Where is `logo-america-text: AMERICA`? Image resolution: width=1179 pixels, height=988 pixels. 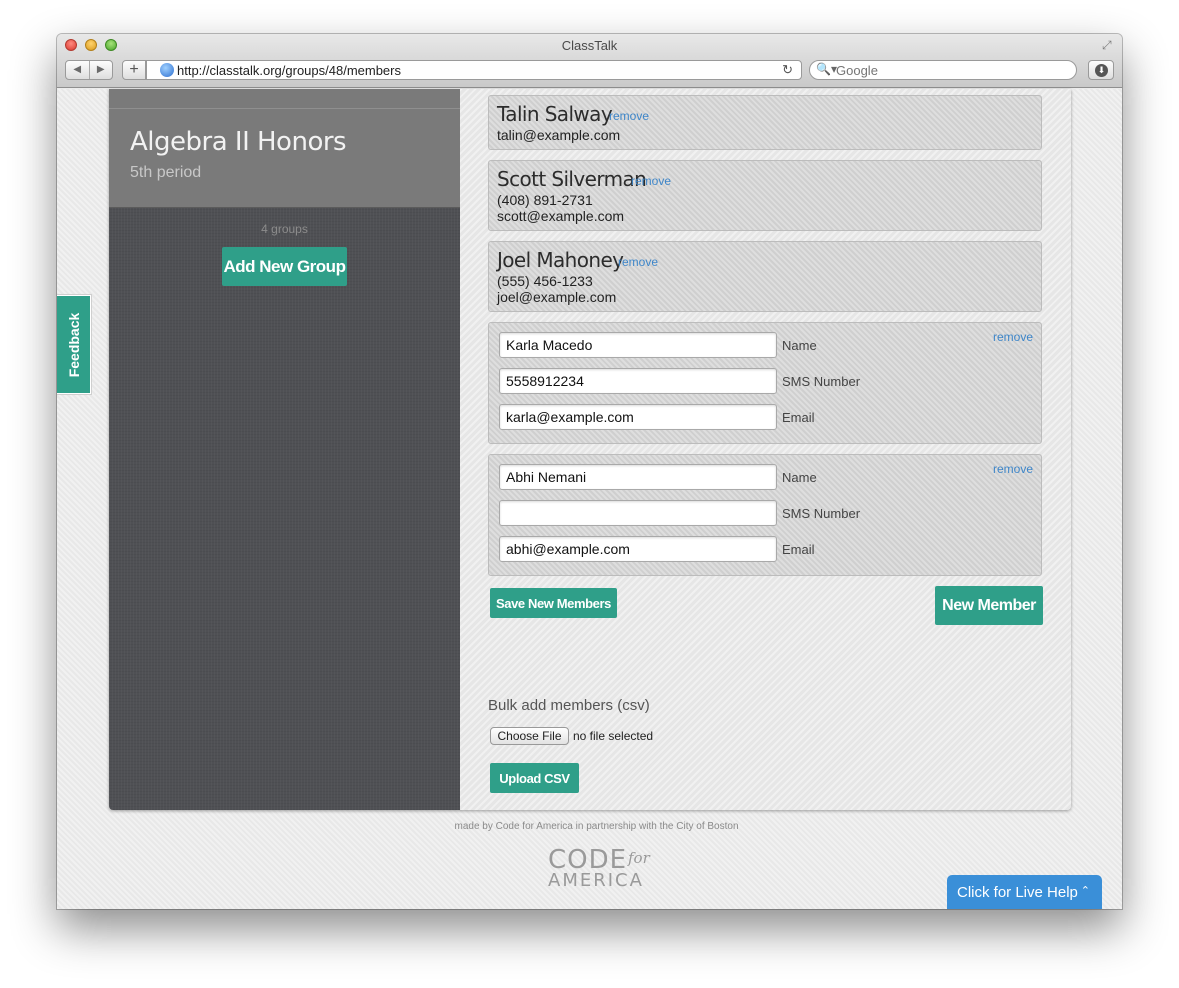 logo-america-text: AMERICA is located at coordinates (596, 880).